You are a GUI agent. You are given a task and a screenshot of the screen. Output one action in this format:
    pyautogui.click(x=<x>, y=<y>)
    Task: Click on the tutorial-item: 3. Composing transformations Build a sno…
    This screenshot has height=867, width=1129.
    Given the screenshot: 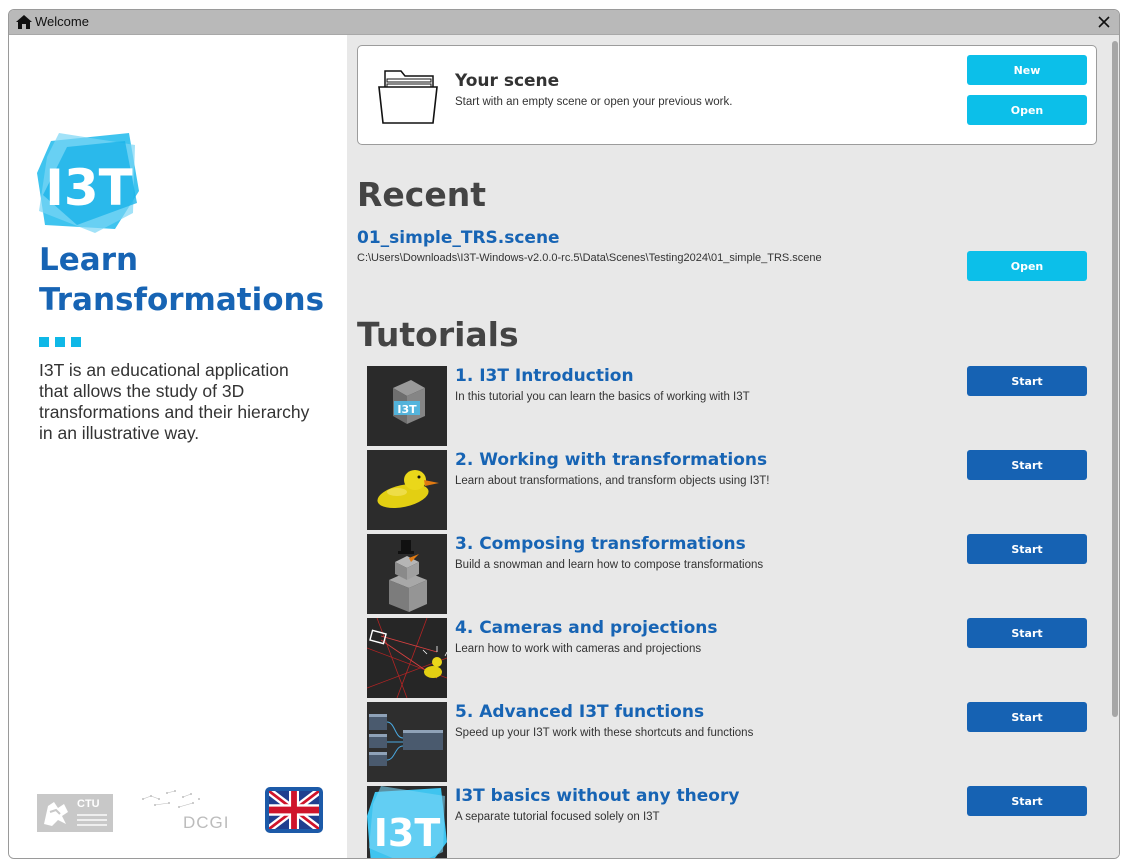 What is the action you would take?
    pyautogui.click(x=732, y=574)
    